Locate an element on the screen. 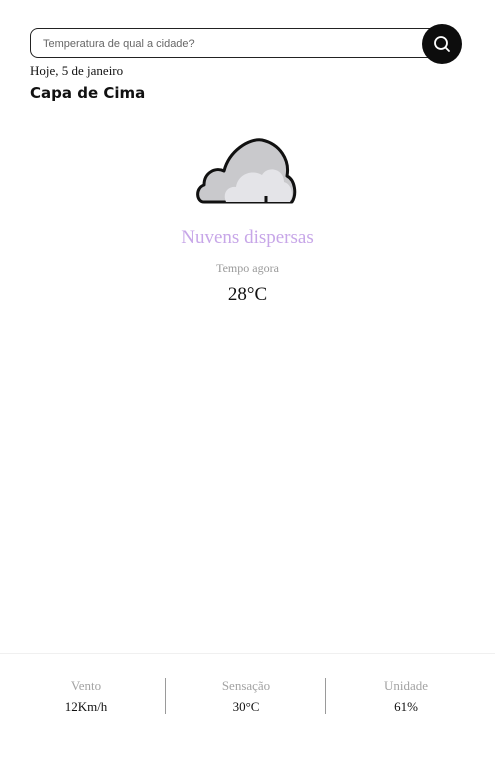 The image size is (495, 768). stat-wind-label: Vento is located at coordinates (86, 685).